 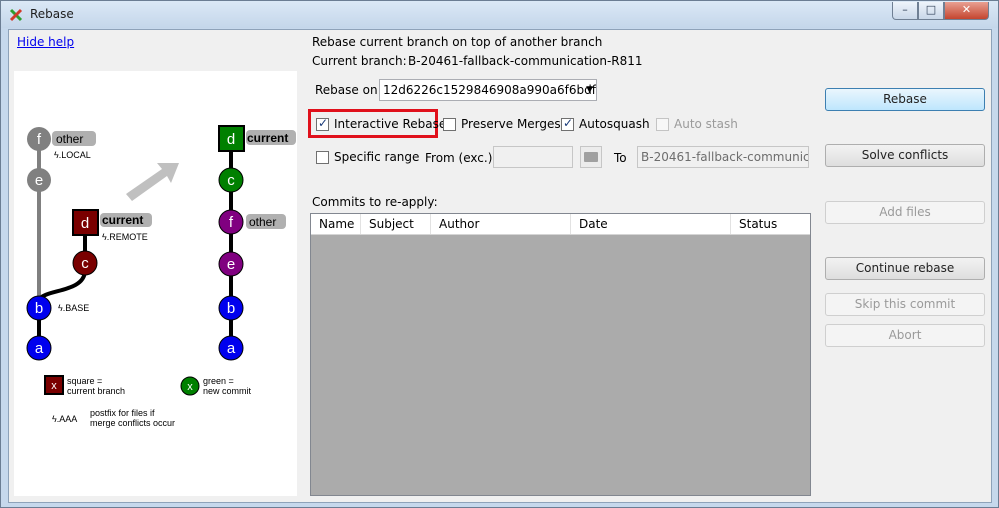 What do you see at coordinates (390, 124) in the screenshot?
I see `interactive-rebase-label: Interactive Rebase` at bounding box center [390, 124].